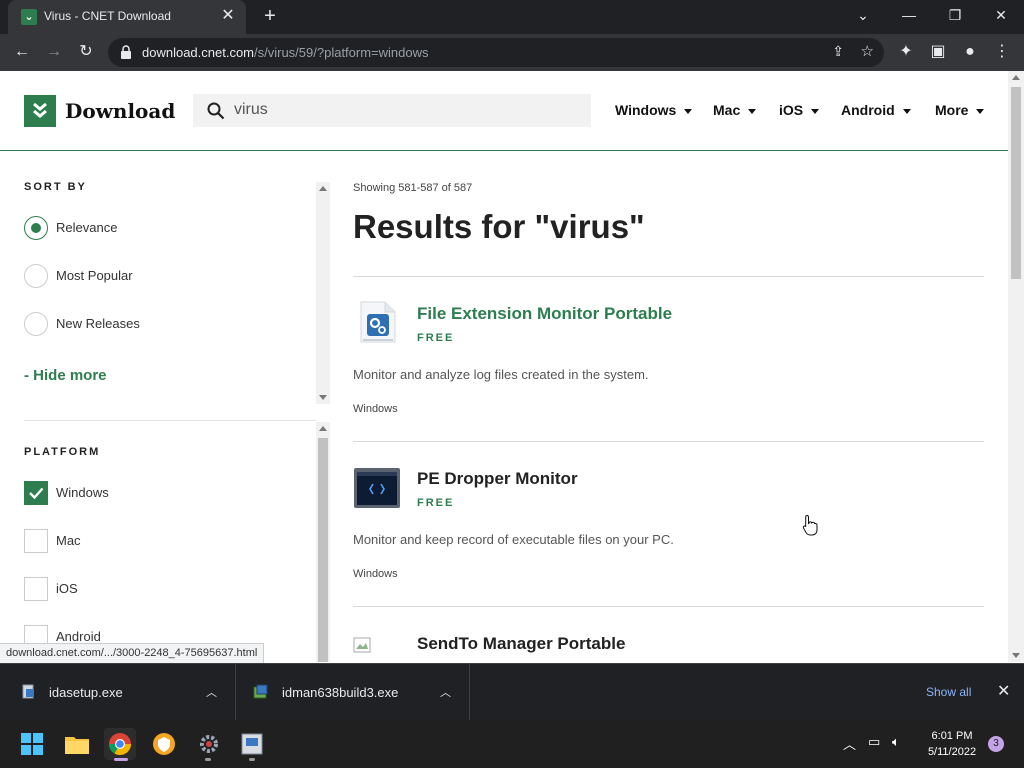  I want to click on results-count: Showing 581-587 of 587, so click(413, 188).